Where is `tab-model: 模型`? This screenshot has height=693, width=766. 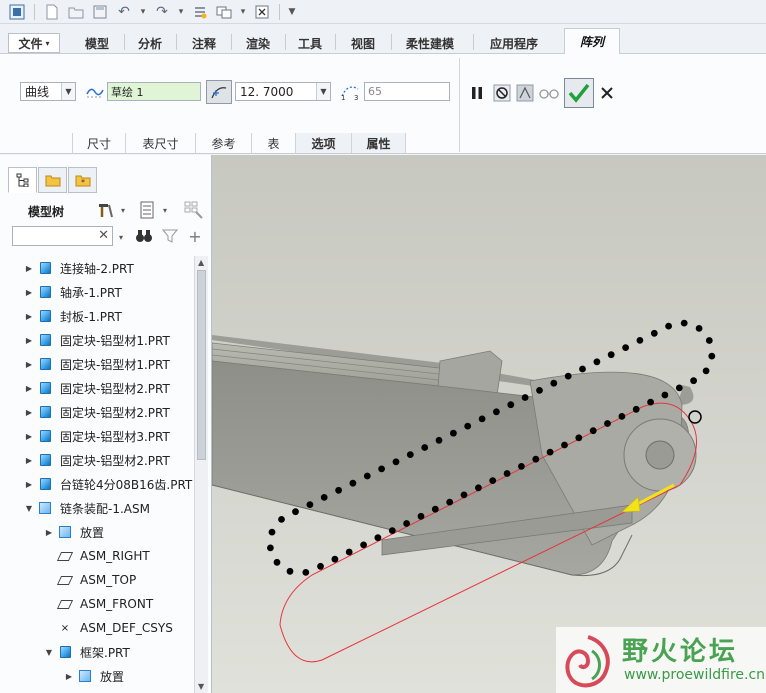
tab-model: 模型 is located at coordinates (97, 43).